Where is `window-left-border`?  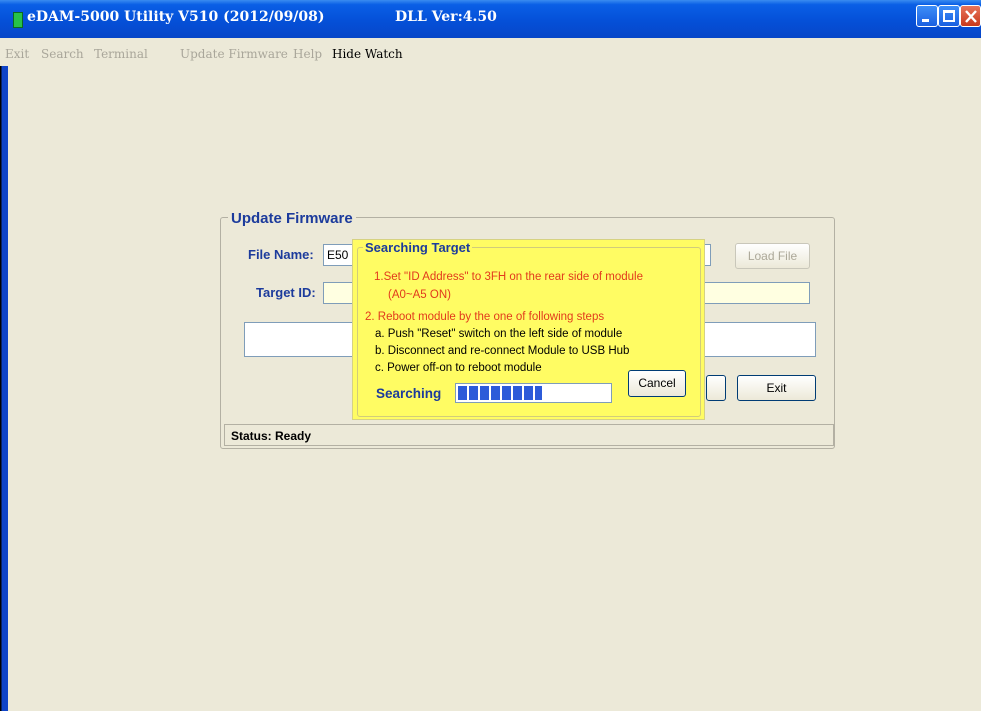 window-left-border is located at coordinates (4, 388).